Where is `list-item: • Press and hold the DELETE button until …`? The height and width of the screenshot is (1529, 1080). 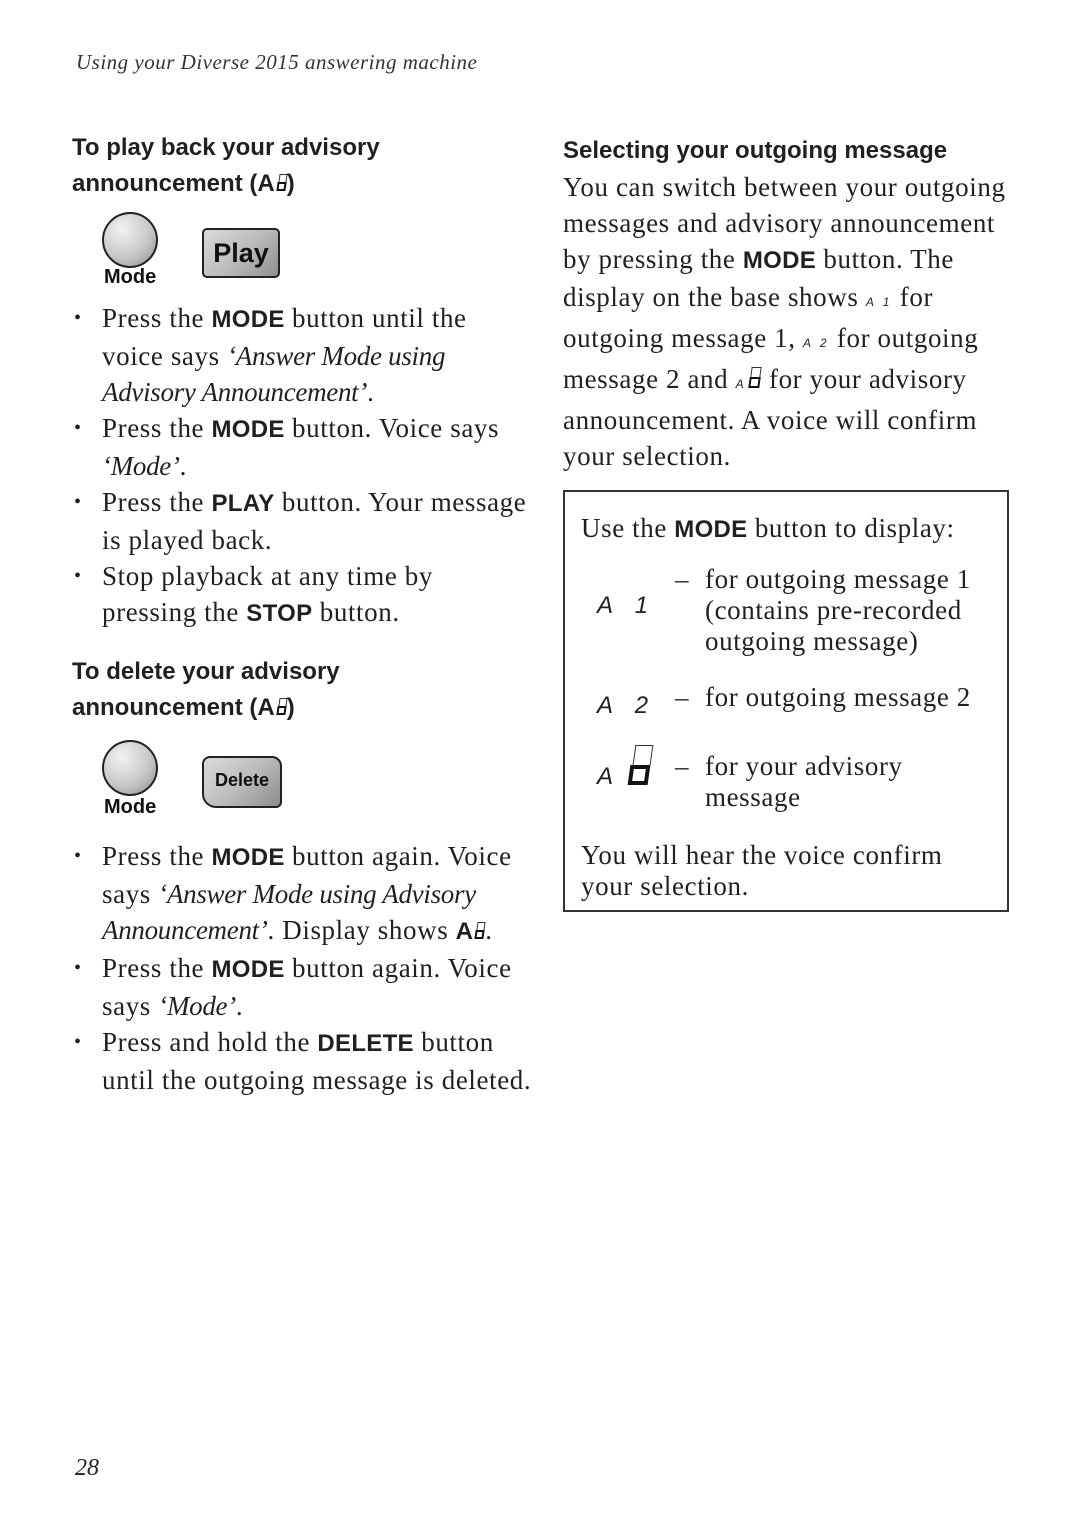
list-item: • Press and hold the DELETE button until … is located at coordinates (302, 1061).